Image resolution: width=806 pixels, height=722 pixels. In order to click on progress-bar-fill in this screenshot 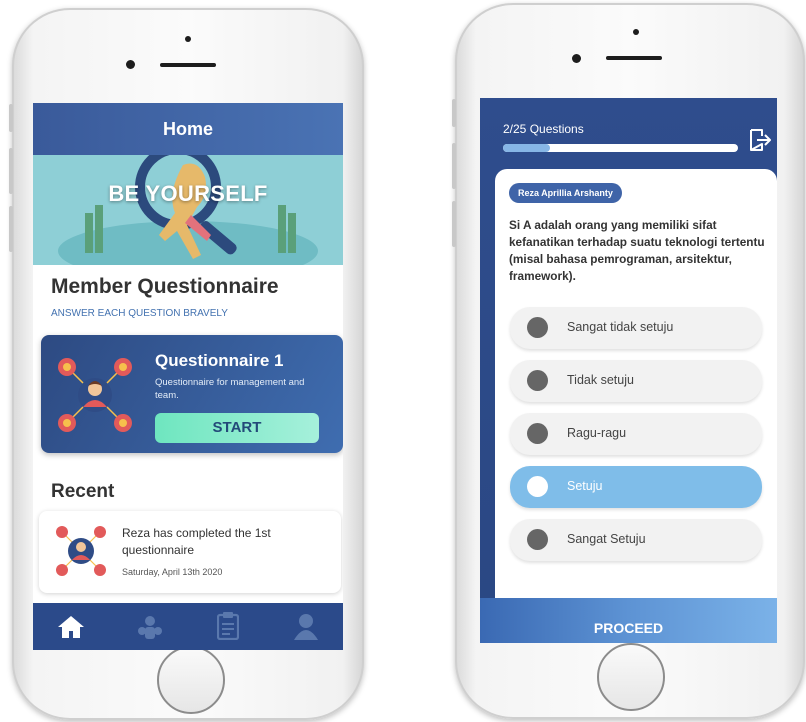, I will do `click(526, 148)`.